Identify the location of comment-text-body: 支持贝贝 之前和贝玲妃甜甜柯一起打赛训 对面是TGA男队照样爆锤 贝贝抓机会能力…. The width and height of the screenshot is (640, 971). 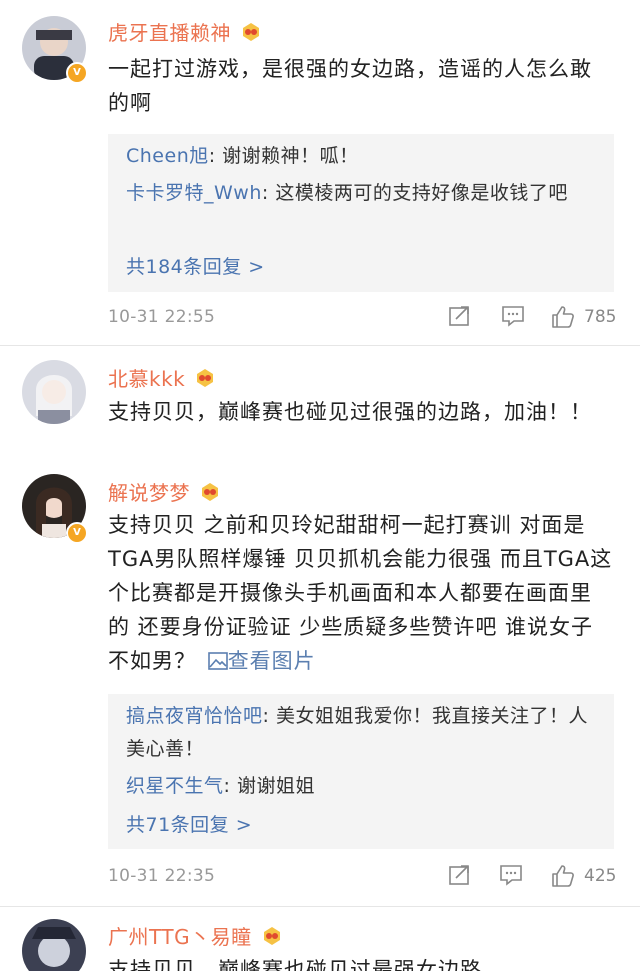
(360, 593).